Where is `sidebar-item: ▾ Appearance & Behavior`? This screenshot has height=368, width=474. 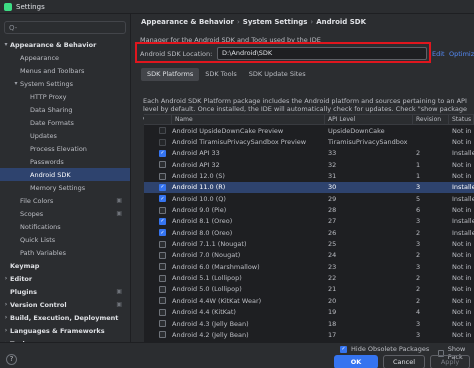 sidebar-item: ▾ Appearance & Behavior is located at coordinates (65, 44).